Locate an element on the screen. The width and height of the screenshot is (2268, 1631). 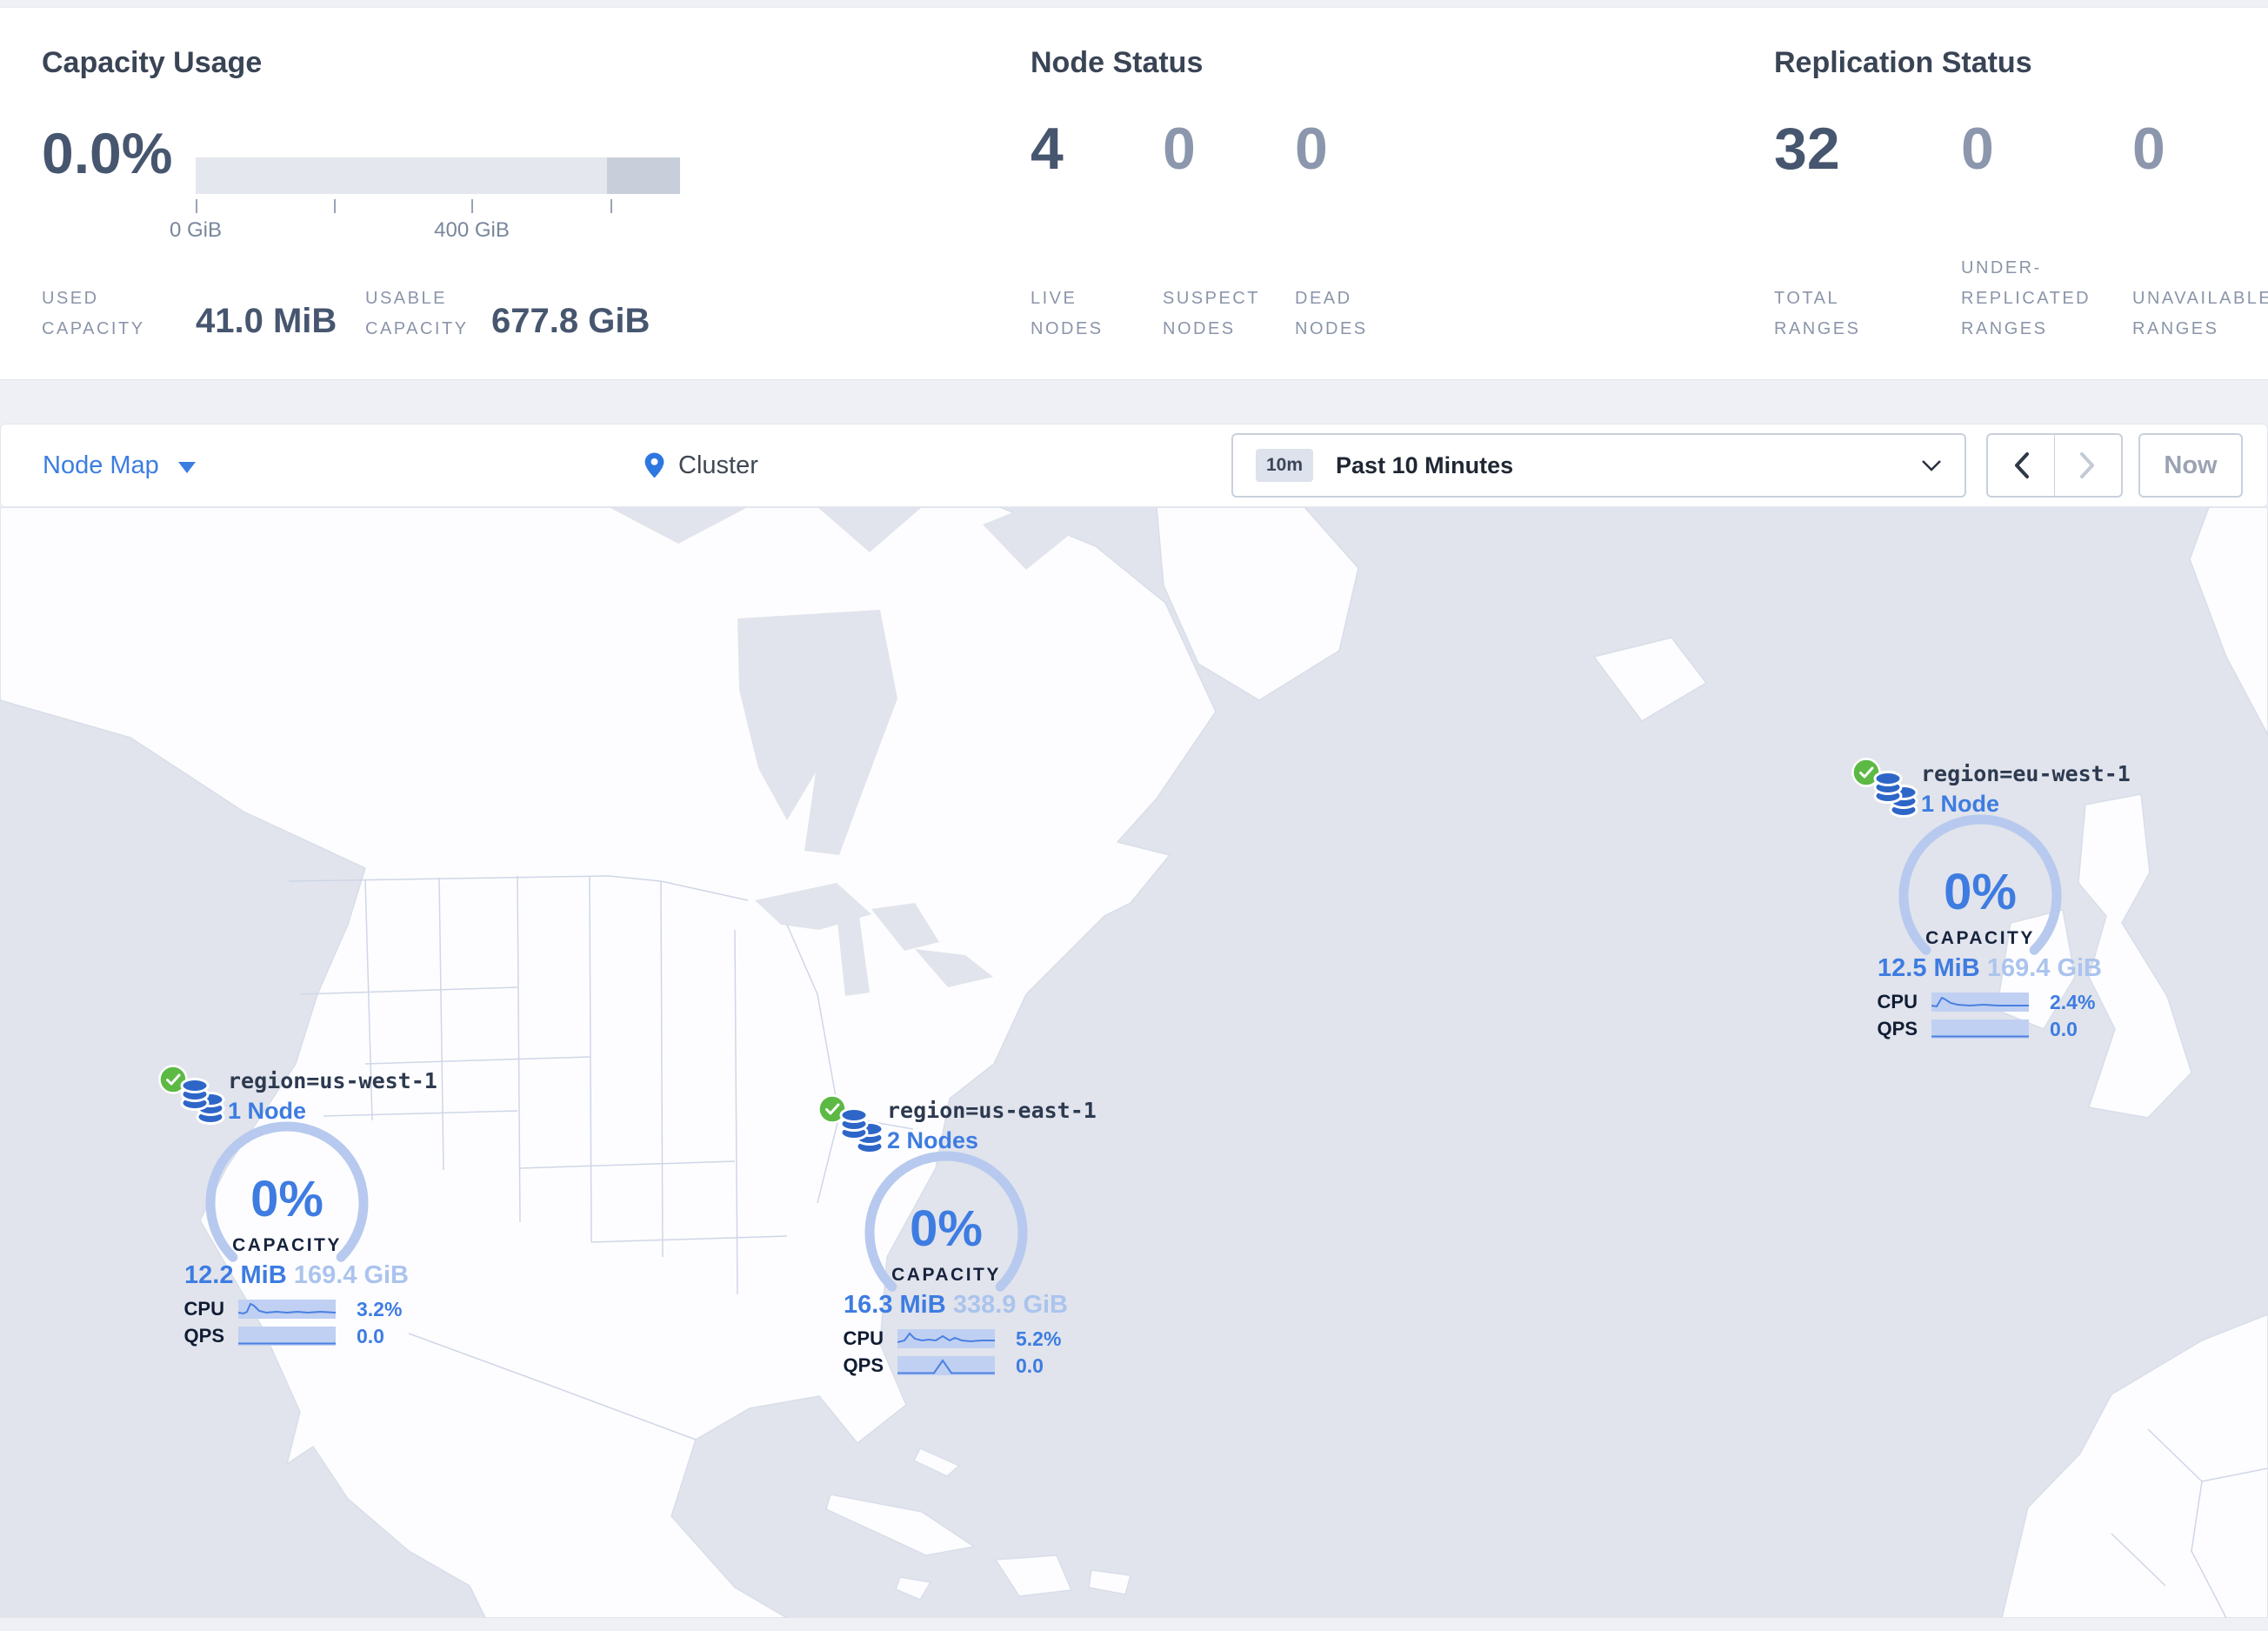
breadcrumb: Cluster is located at coordinates (700, 465).